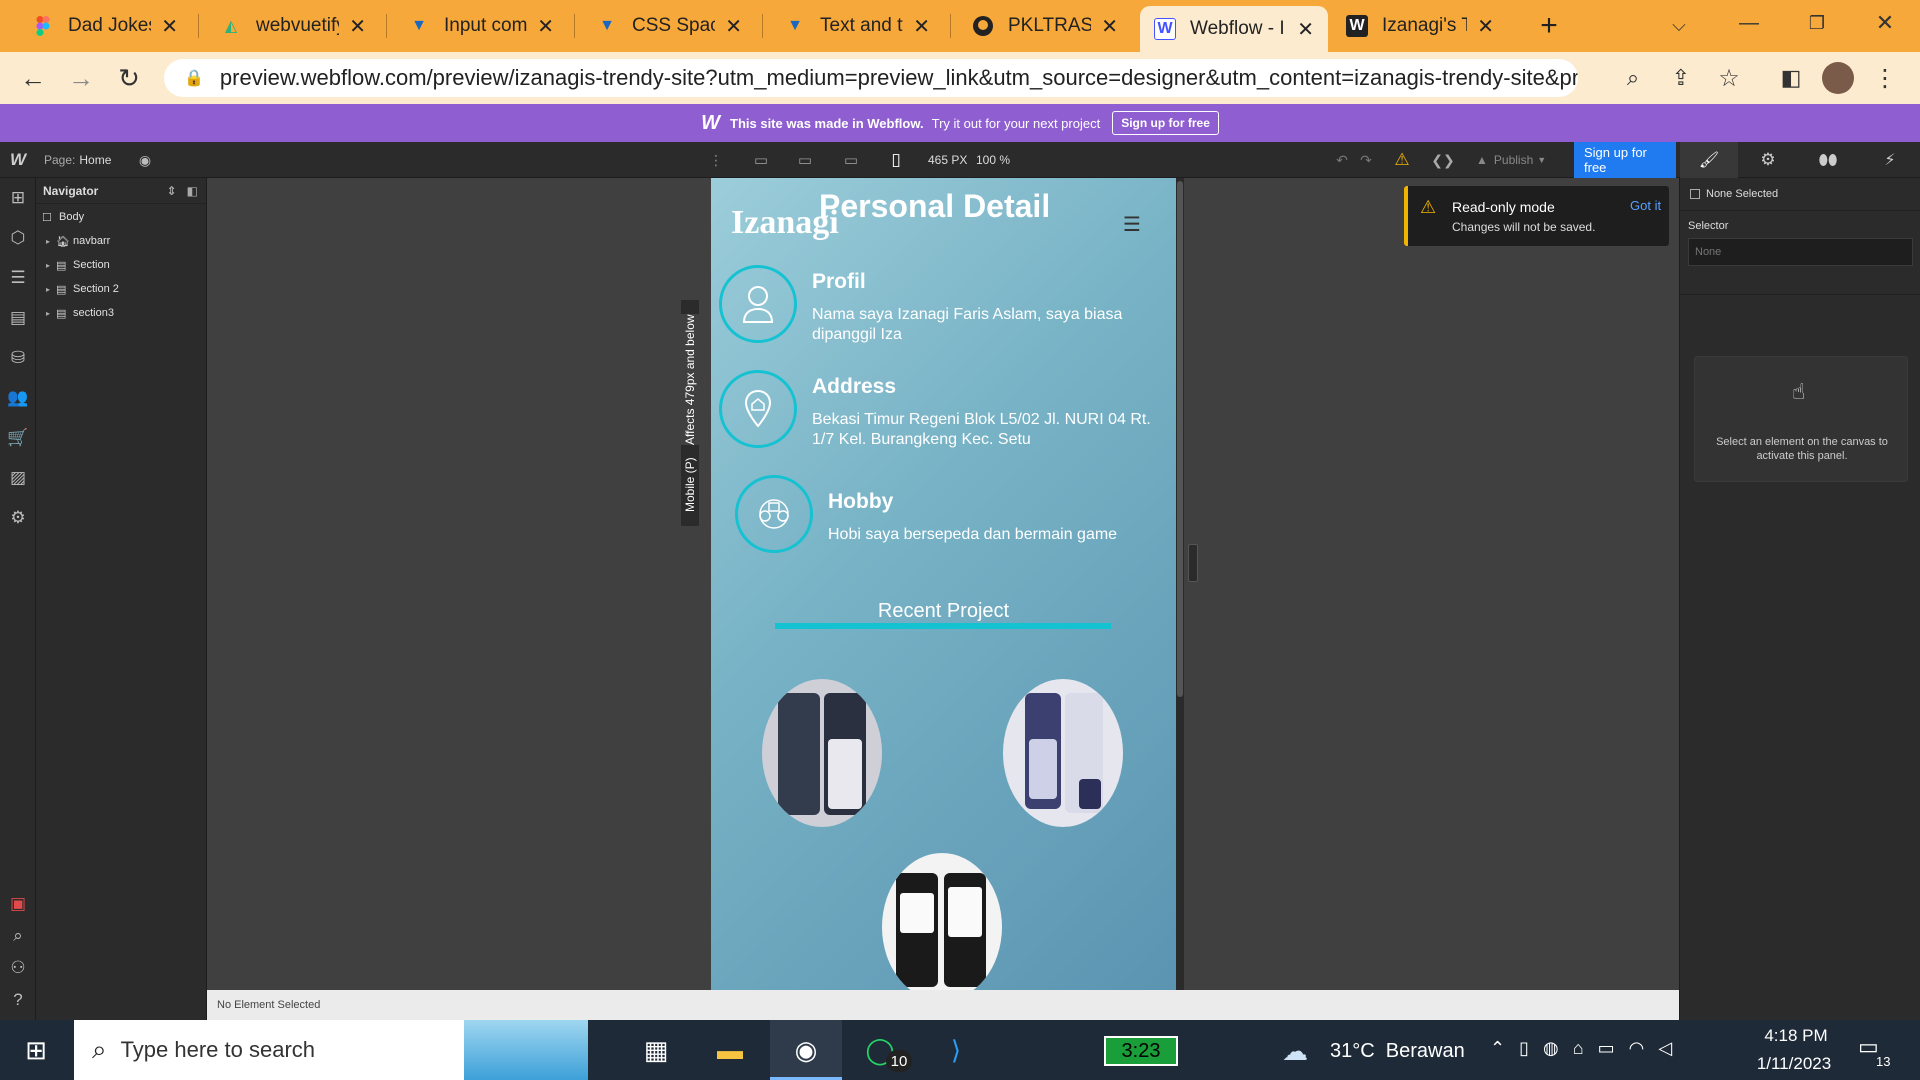  Describe the element at coordinates (1549, 26) in the screenshot. I see `new-tab-button: +` at that location.